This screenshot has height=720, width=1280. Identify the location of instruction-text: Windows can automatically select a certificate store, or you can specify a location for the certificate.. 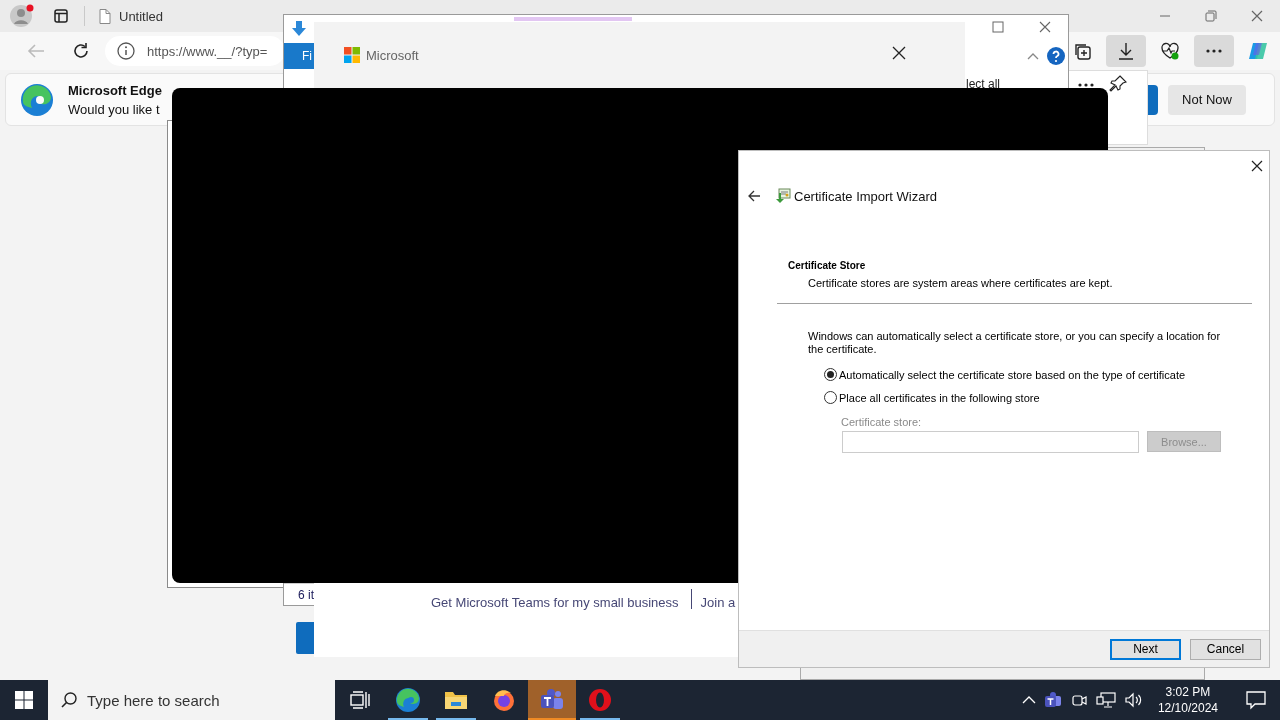
(1015, 343).